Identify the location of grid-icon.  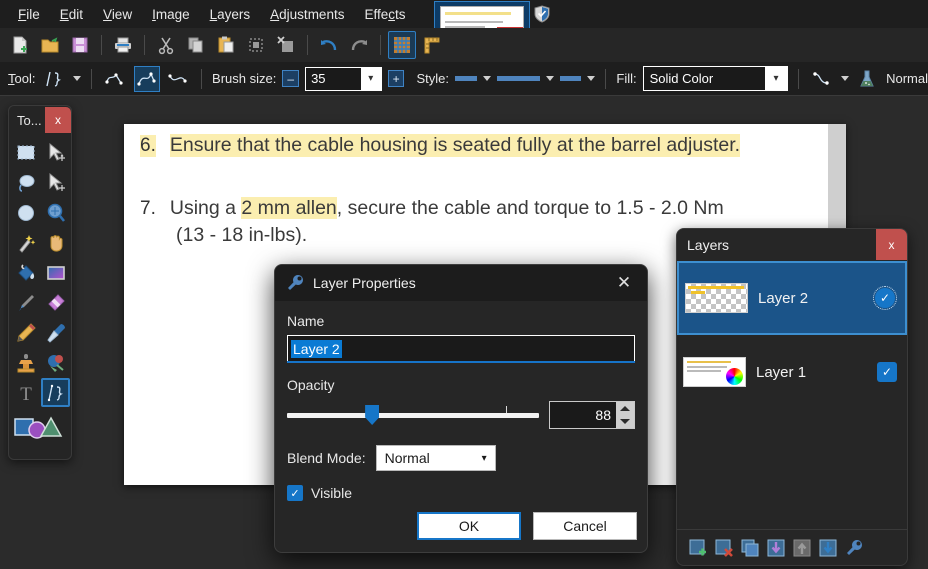
(402, 45).